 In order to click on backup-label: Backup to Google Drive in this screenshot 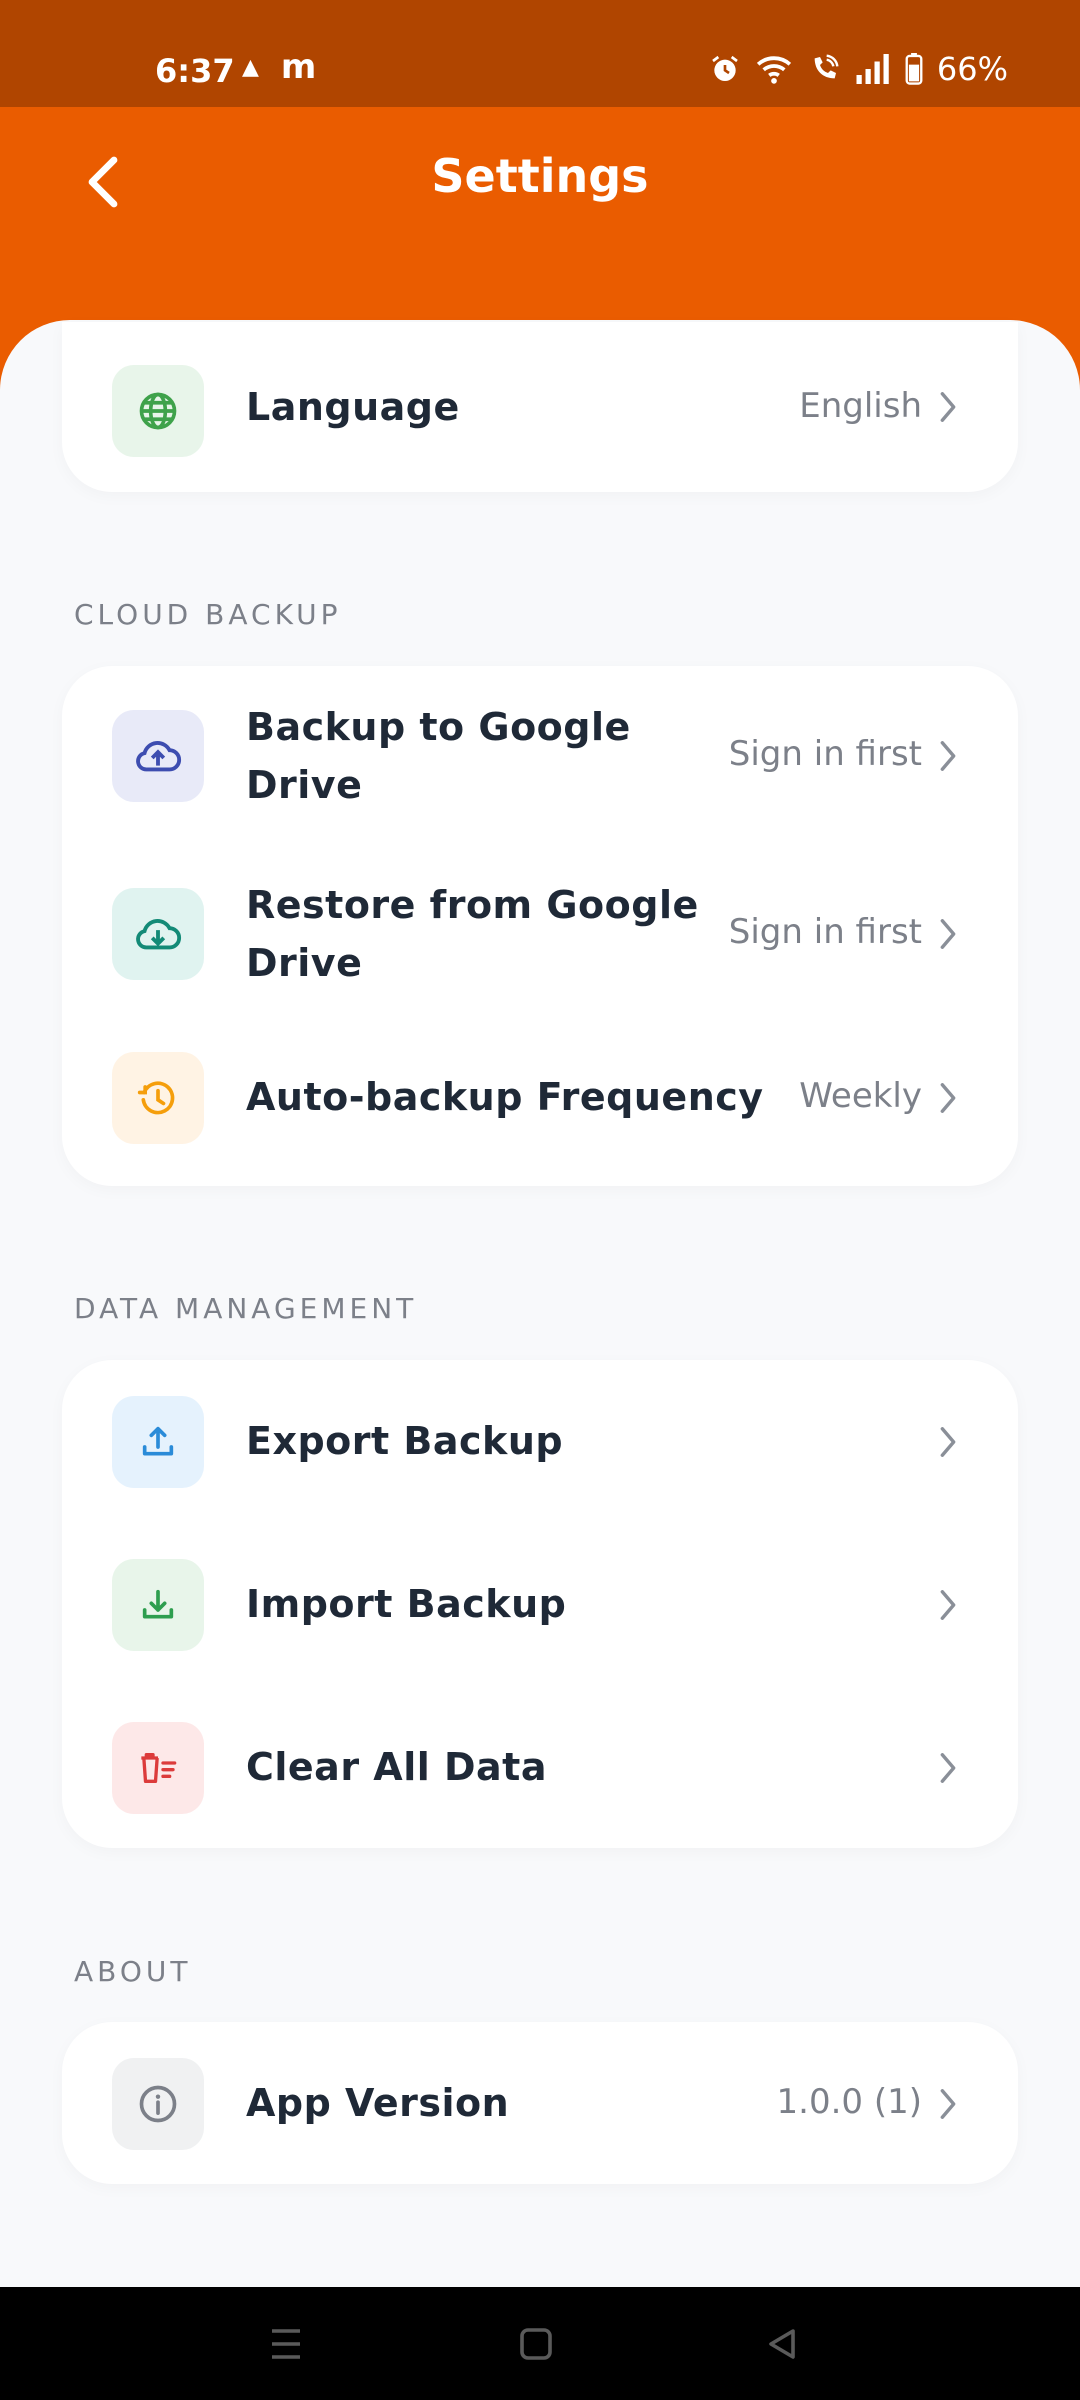, I will do `click(438, 756)`.